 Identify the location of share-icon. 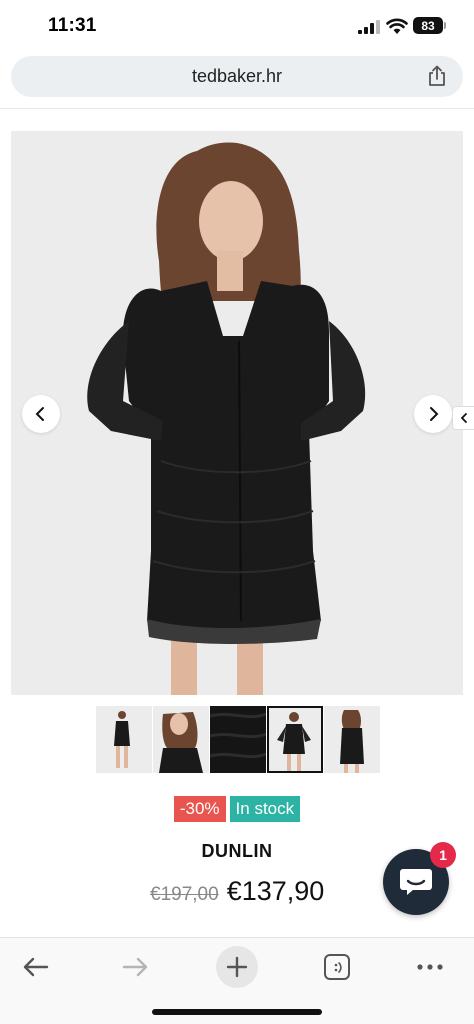
(437, 76).